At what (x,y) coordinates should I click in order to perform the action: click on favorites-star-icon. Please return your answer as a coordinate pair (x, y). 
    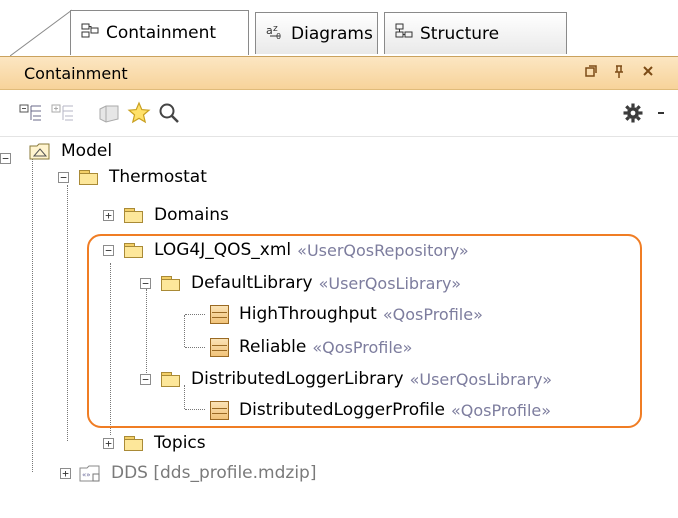
    Looking at the image, I should click on (139, 113).